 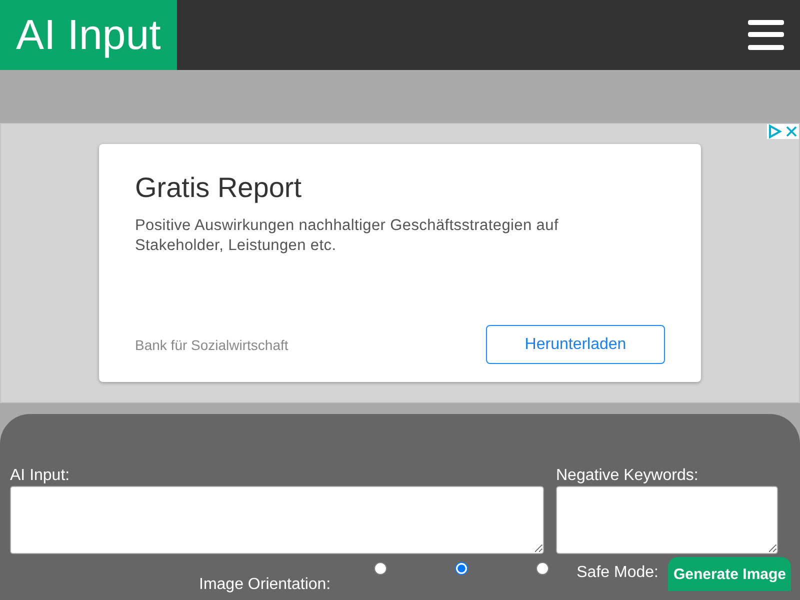 I want to click on field-label: Negative Keywords:, so click(x=628, y=476).